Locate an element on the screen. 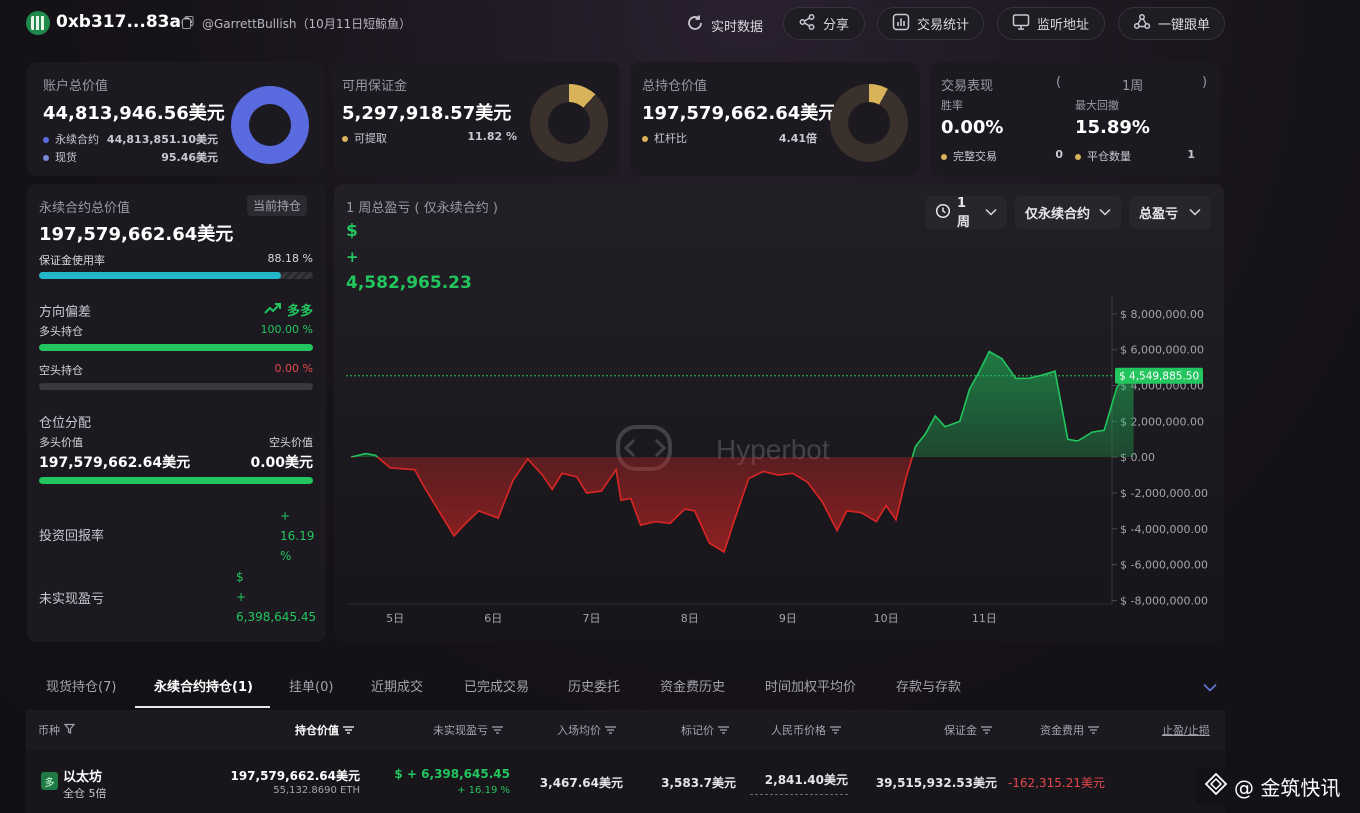  coin-name: 以太坊 is located at coordinates (82, 775).